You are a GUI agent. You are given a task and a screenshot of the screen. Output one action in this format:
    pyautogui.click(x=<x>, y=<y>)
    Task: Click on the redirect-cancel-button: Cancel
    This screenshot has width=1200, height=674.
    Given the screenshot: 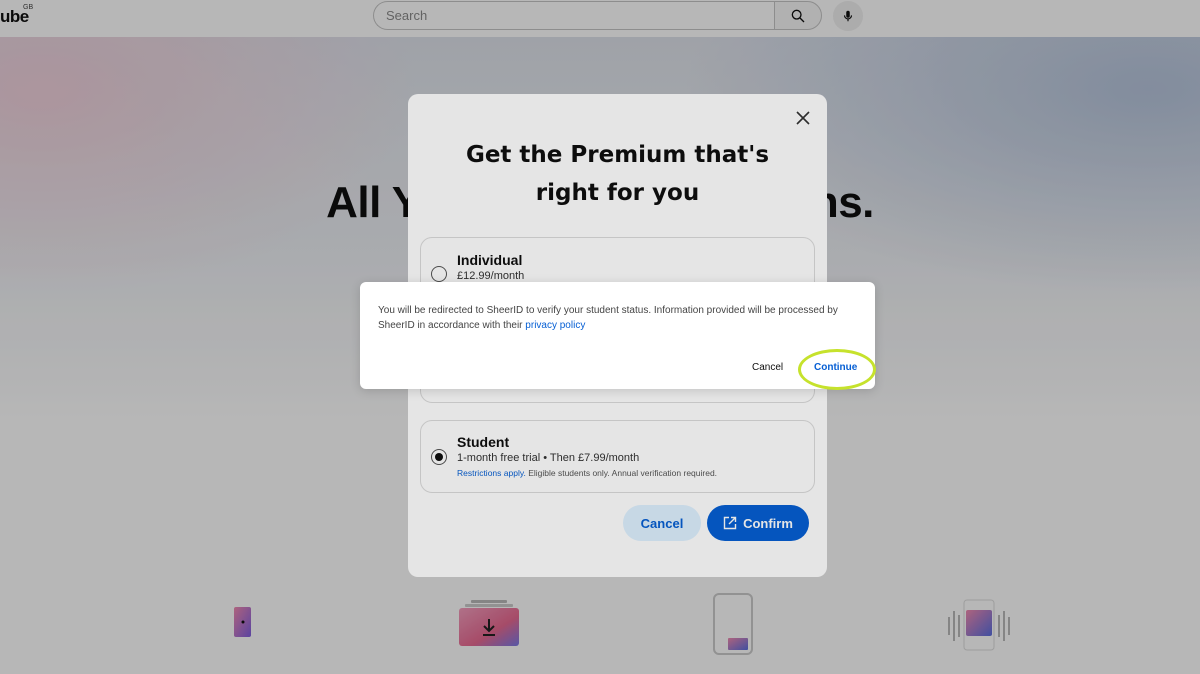 What is the action you would take?
    pyautogui.click(x=767, y=367)
    